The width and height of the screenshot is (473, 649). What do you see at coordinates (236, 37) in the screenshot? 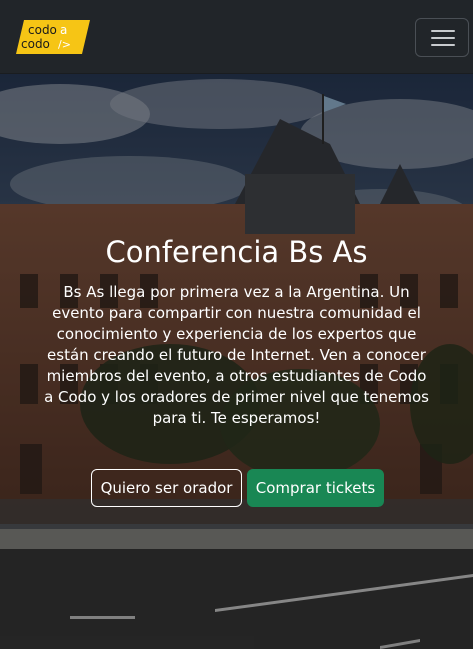
I see `navbar: codo a codo />` at bounding box center [236, 37].